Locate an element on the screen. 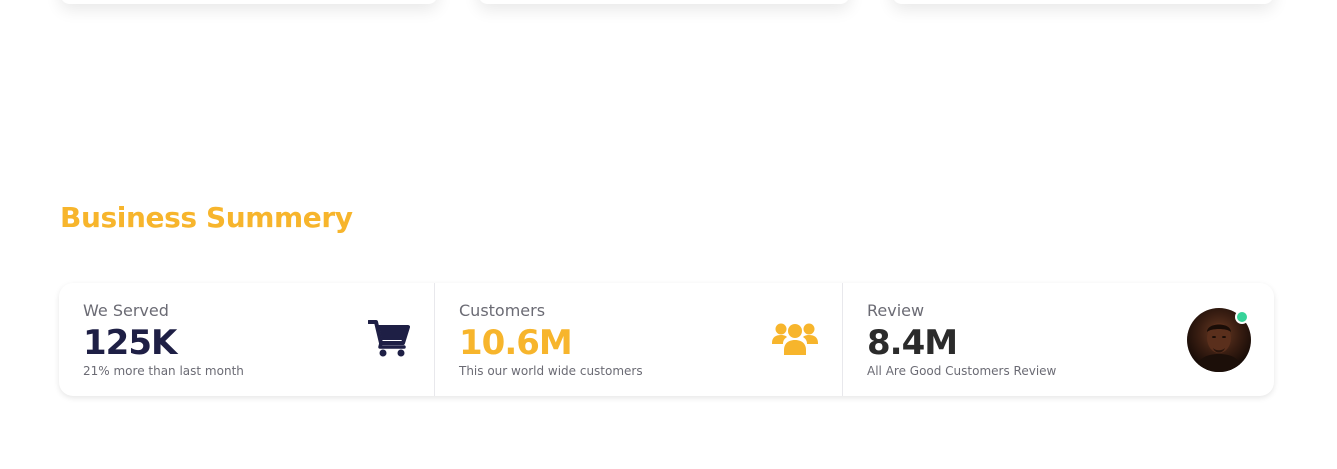 Image resolution: width=1337 pixels, height=469 pixels. stat-value: 125K is located at coordinates (130, 343).